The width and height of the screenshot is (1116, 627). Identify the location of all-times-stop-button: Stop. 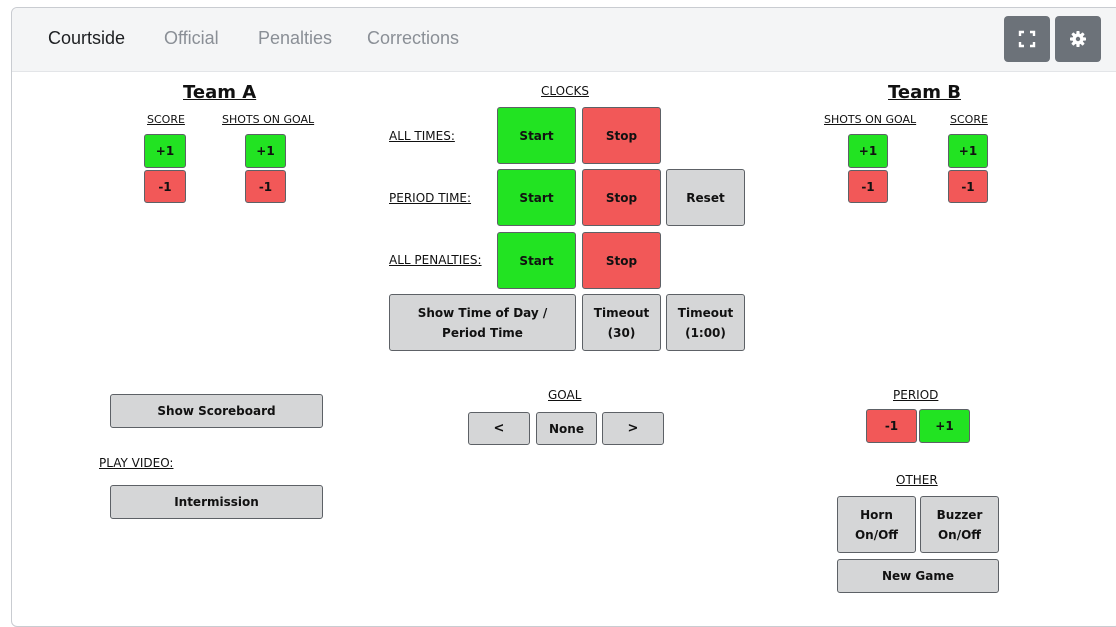
(621, 135).